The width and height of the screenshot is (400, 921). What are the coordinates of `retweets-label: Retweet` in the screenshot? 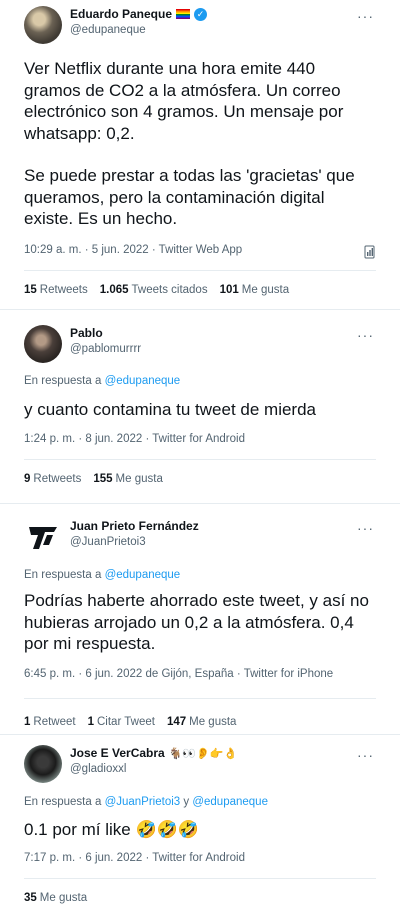 It's located at (54, 721).